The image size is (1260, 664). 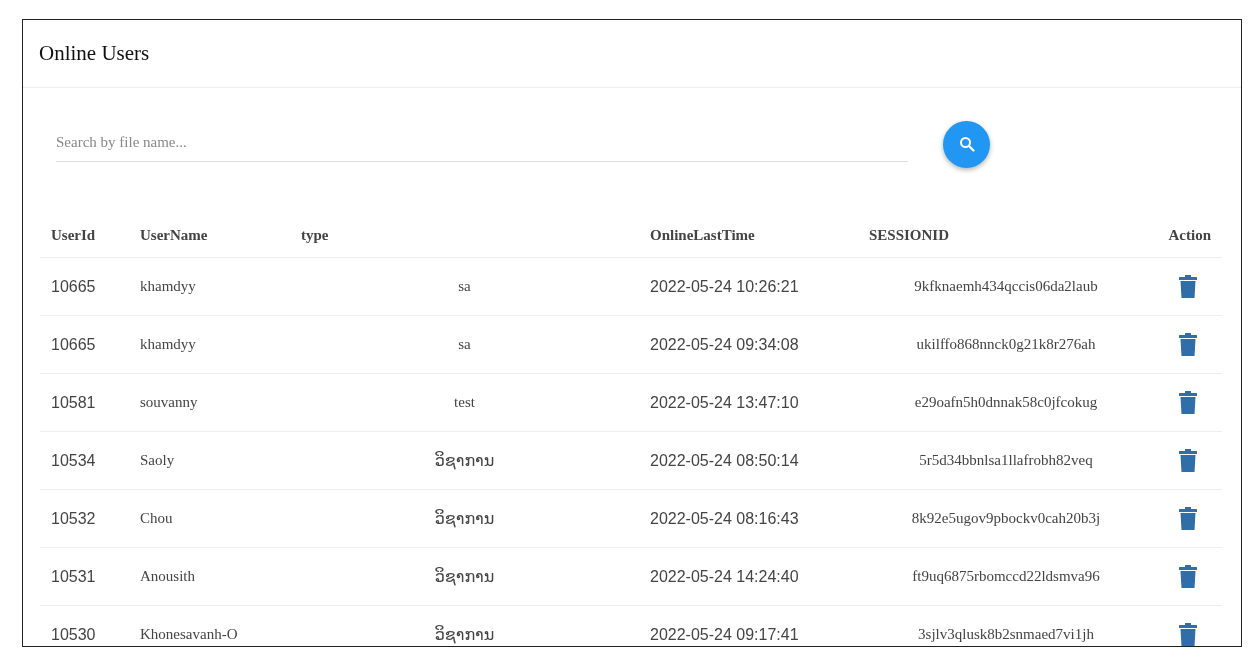 What do you see at coordinates (1006, 344) in the screenshot?
I see `table-cell: ukilffo868nnck0g21k8r276ah` at bounding box center [1006, 344].